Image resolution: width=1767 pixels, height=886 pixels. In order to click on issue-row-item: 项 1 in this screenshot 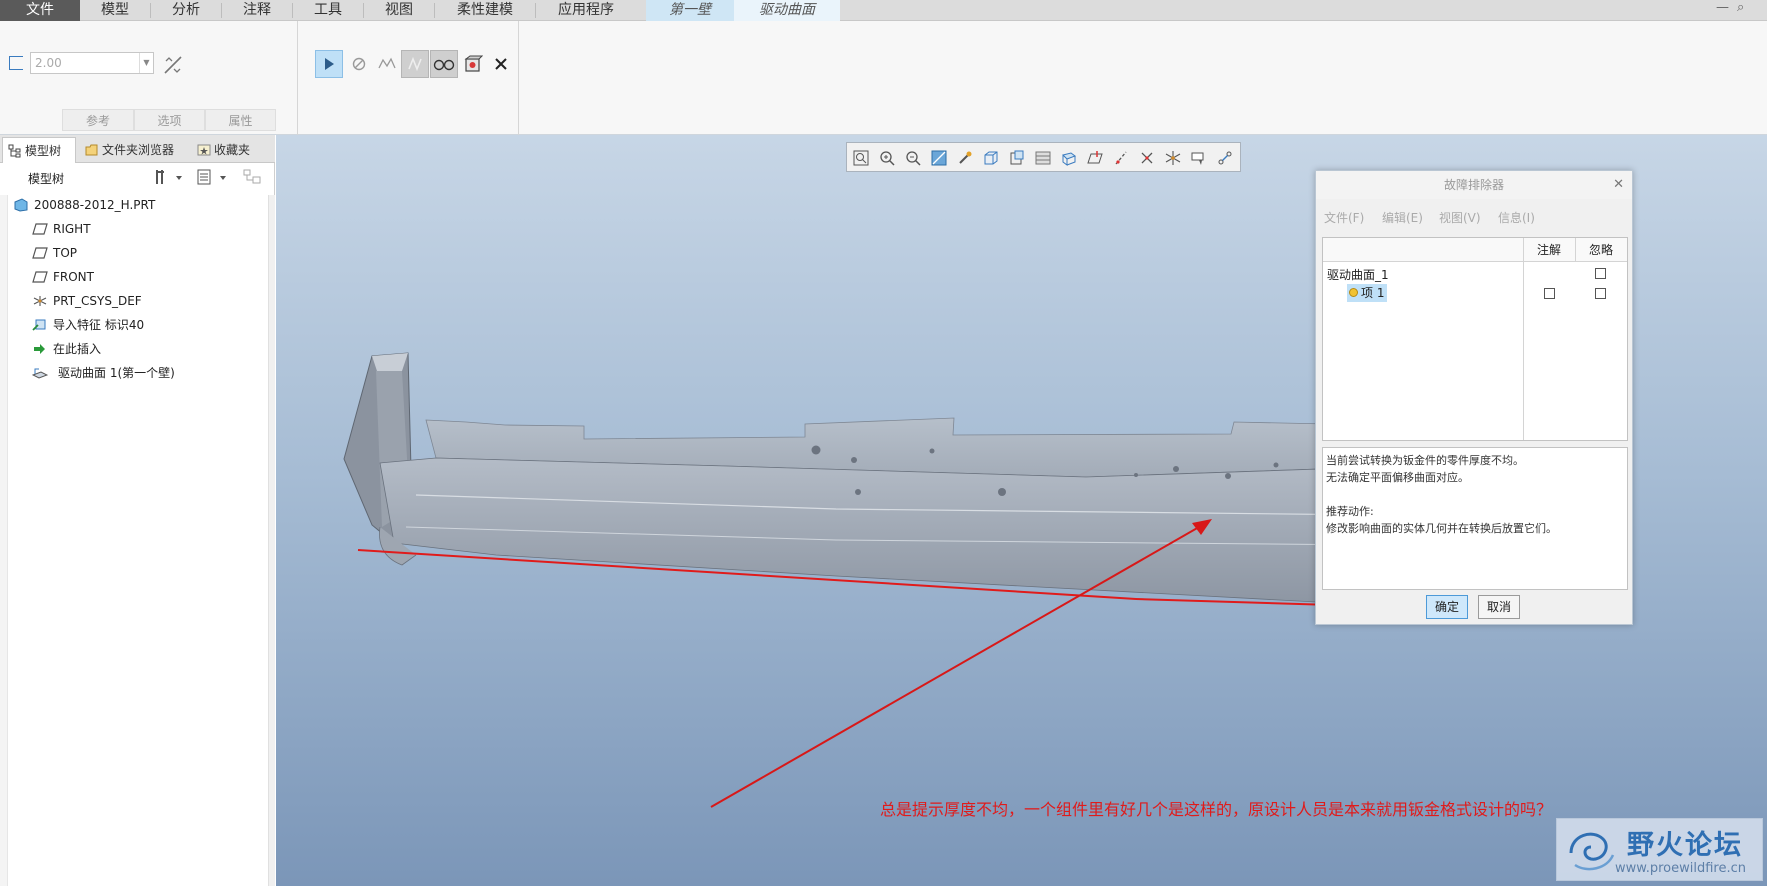, I will do `click(1367, 293)`.